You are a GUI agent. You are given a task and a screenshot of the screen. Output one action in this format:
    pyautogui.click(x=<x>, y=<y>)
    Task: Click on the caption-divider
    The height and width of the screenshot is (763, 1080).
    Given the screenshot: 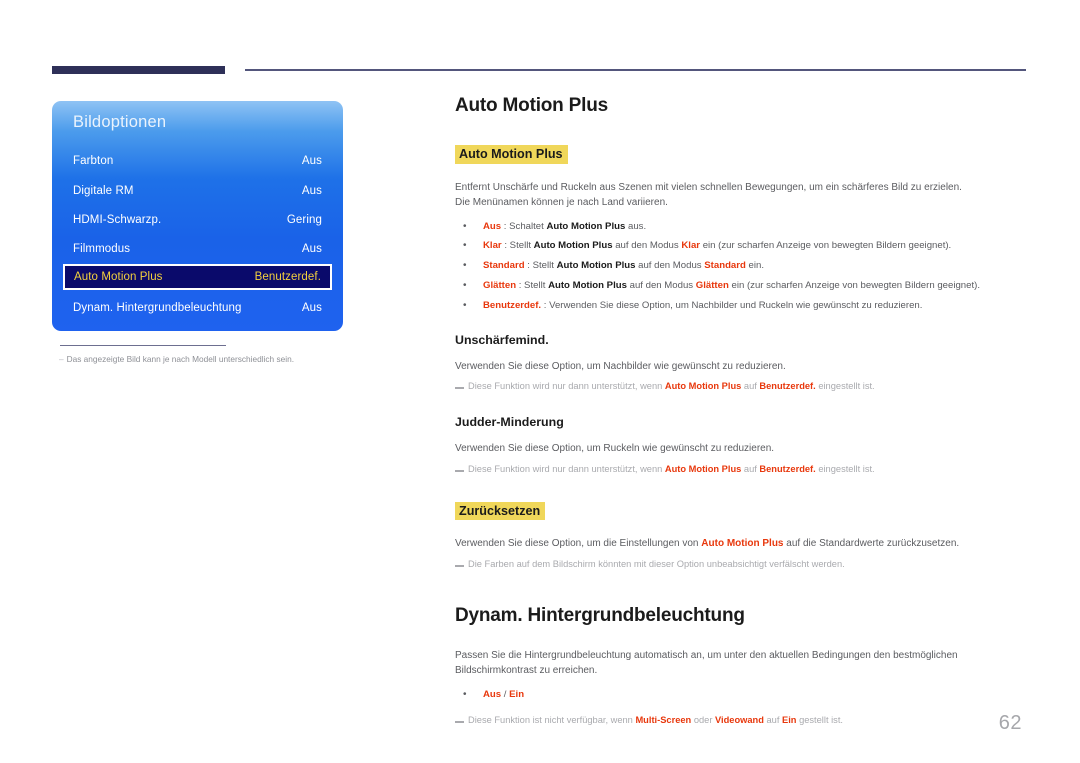 What is the action you would take?
    pyautogui.click(x=143, y=345)
    